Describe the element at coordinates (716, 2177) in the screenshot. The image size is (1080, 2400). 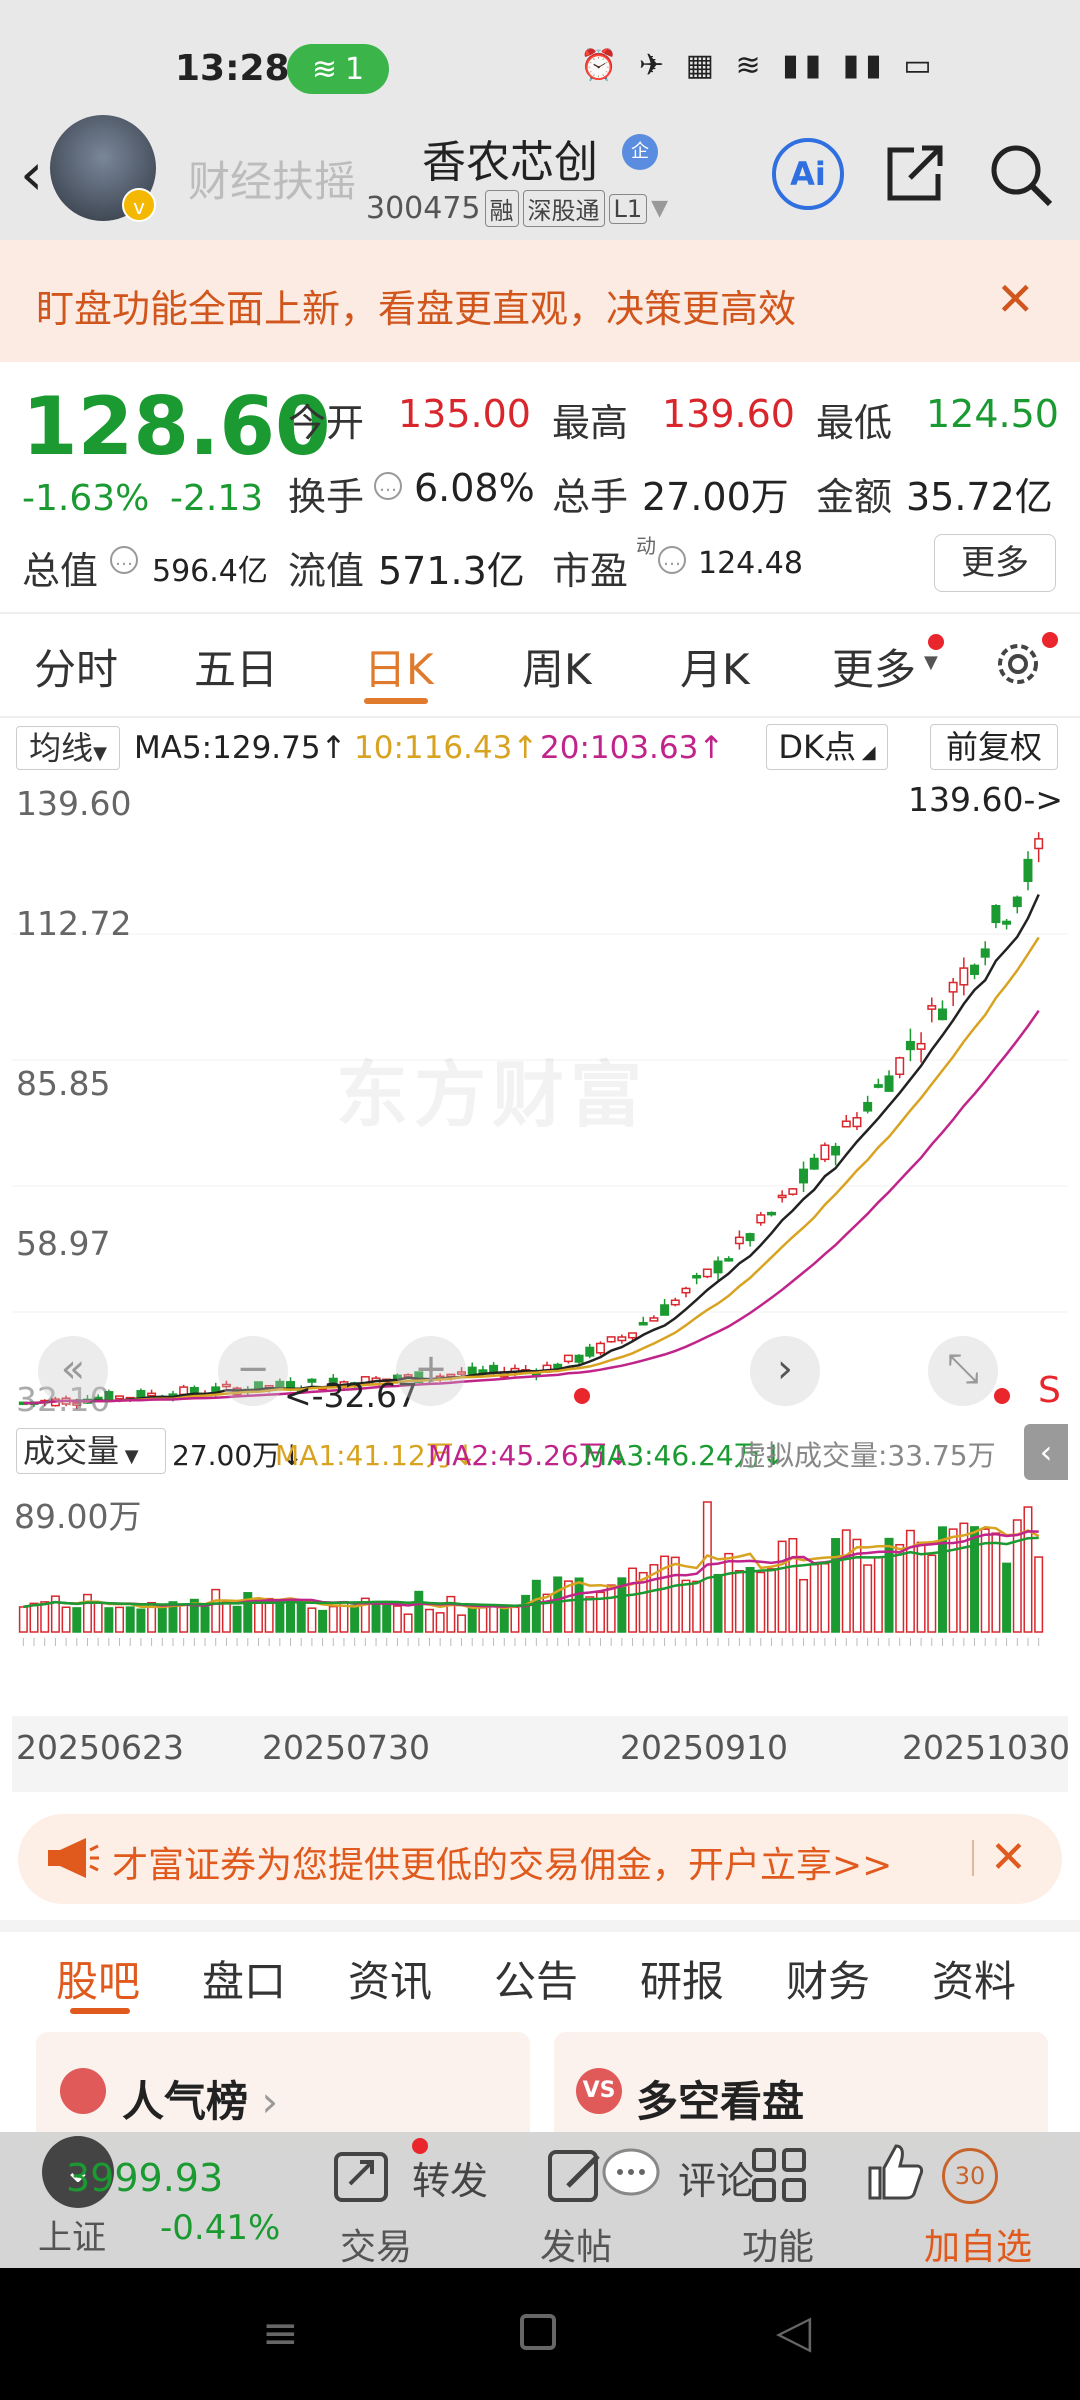
I see `comment-button: 评论` at that location.